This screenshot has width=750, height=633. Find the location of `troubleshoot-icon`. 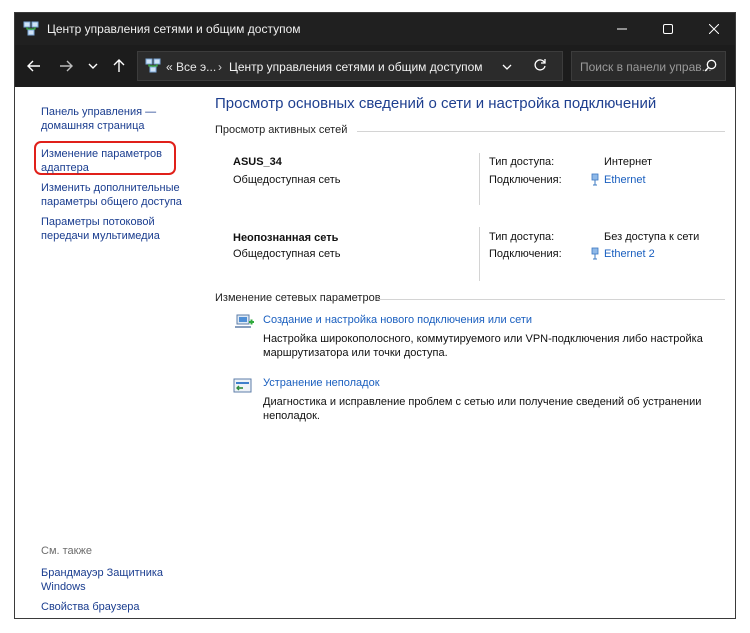

troubleshoot-icon is located at coordinates (242, 385).